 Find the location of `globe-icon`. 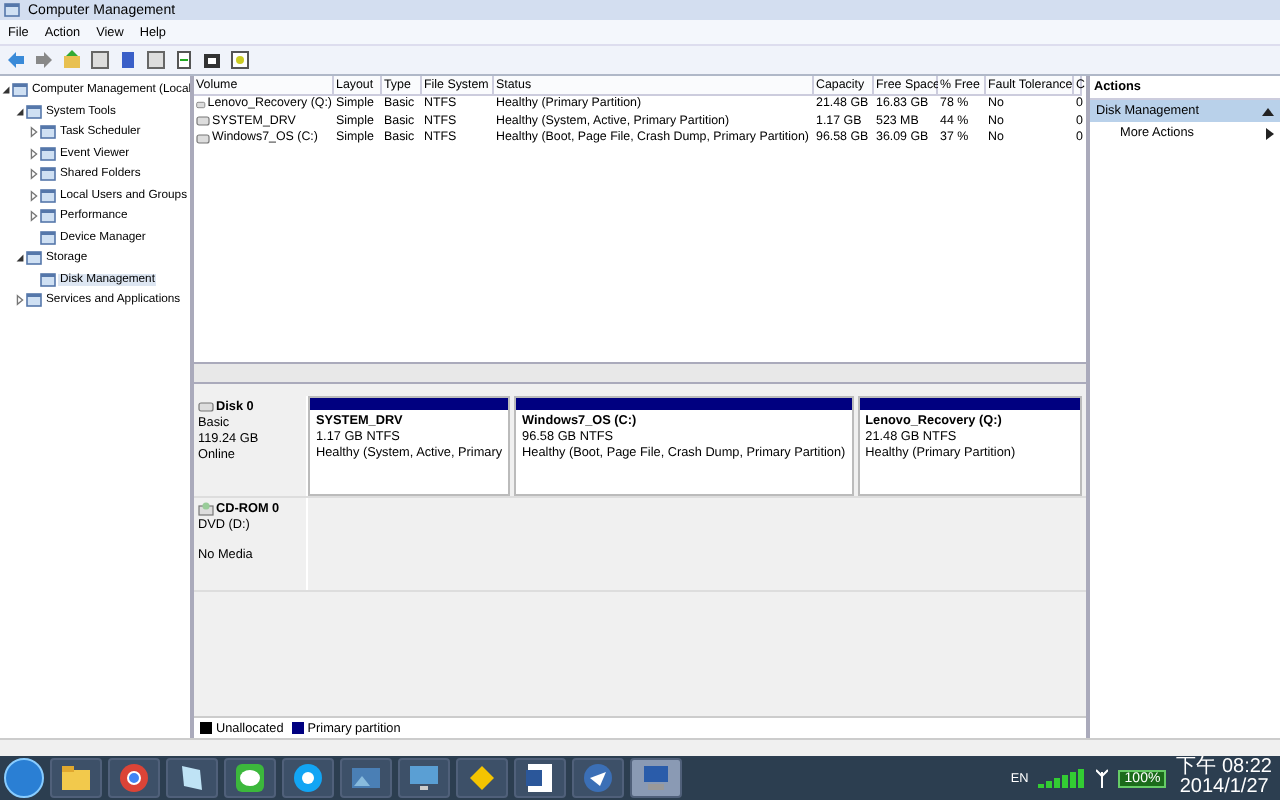

globe-icon is located at coordinates (134, 778).